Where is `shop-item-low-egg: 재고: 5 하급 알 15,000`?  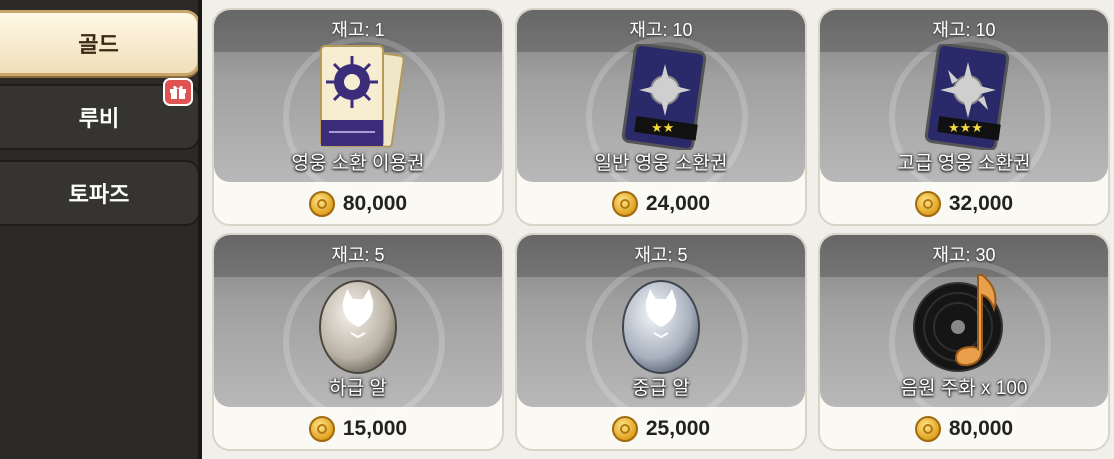 shop-item-low-egg: 재고: 5 하급 알 15,000 is located at coordinates (358, 342).